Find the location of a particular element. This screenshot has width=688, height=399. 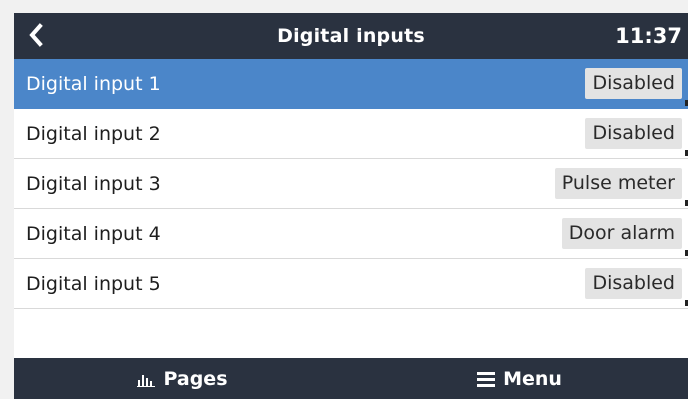

pages-button: Pages is located at coordinates (182, 378).